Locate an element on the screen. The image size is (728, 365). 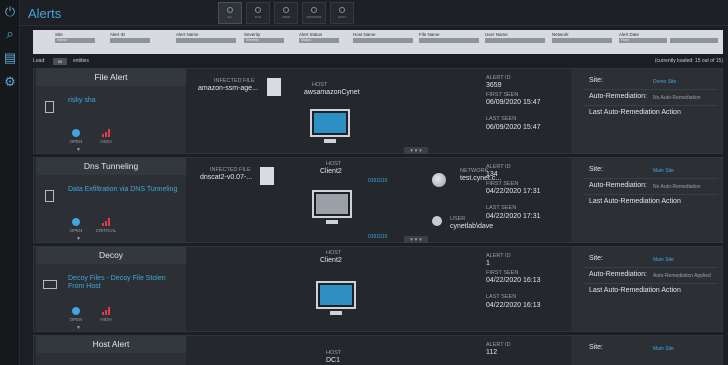
all-icon is located at coordinates (230, 10).